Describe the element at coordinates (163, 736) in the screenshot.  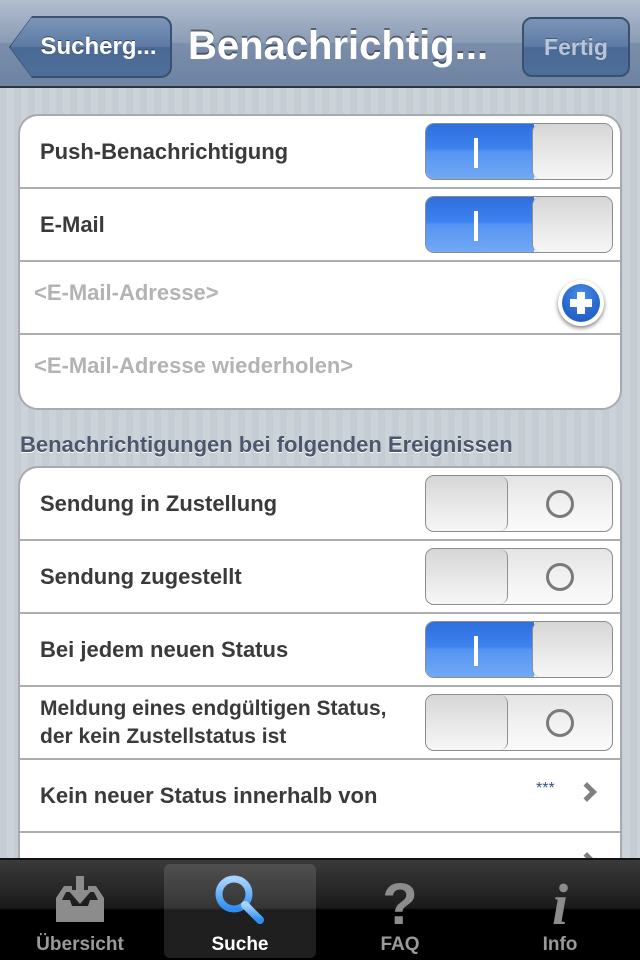
I see `event-label-line2: der kein Zustellstatus ist` at that location.